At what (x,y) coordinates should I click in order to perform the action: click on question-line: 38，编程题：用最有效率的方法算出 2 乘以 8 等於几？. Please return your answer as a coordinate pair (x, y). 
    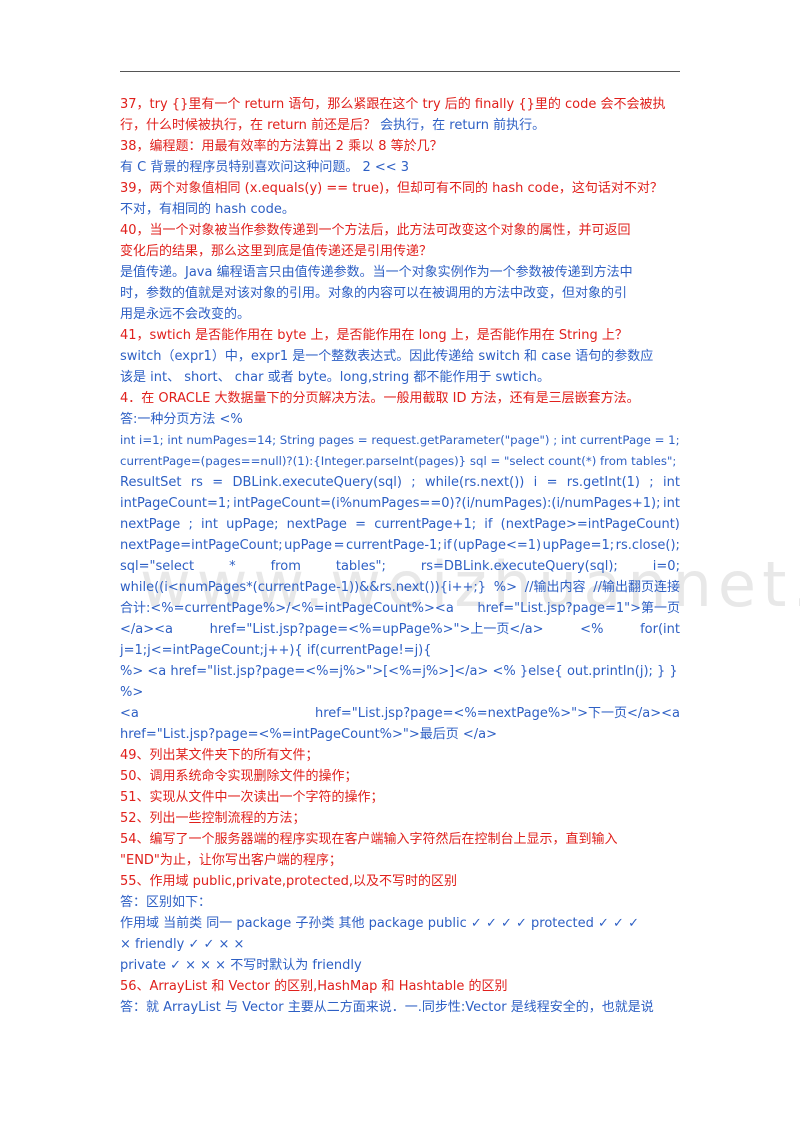
    Looking at the image, I should click on (281, 146).